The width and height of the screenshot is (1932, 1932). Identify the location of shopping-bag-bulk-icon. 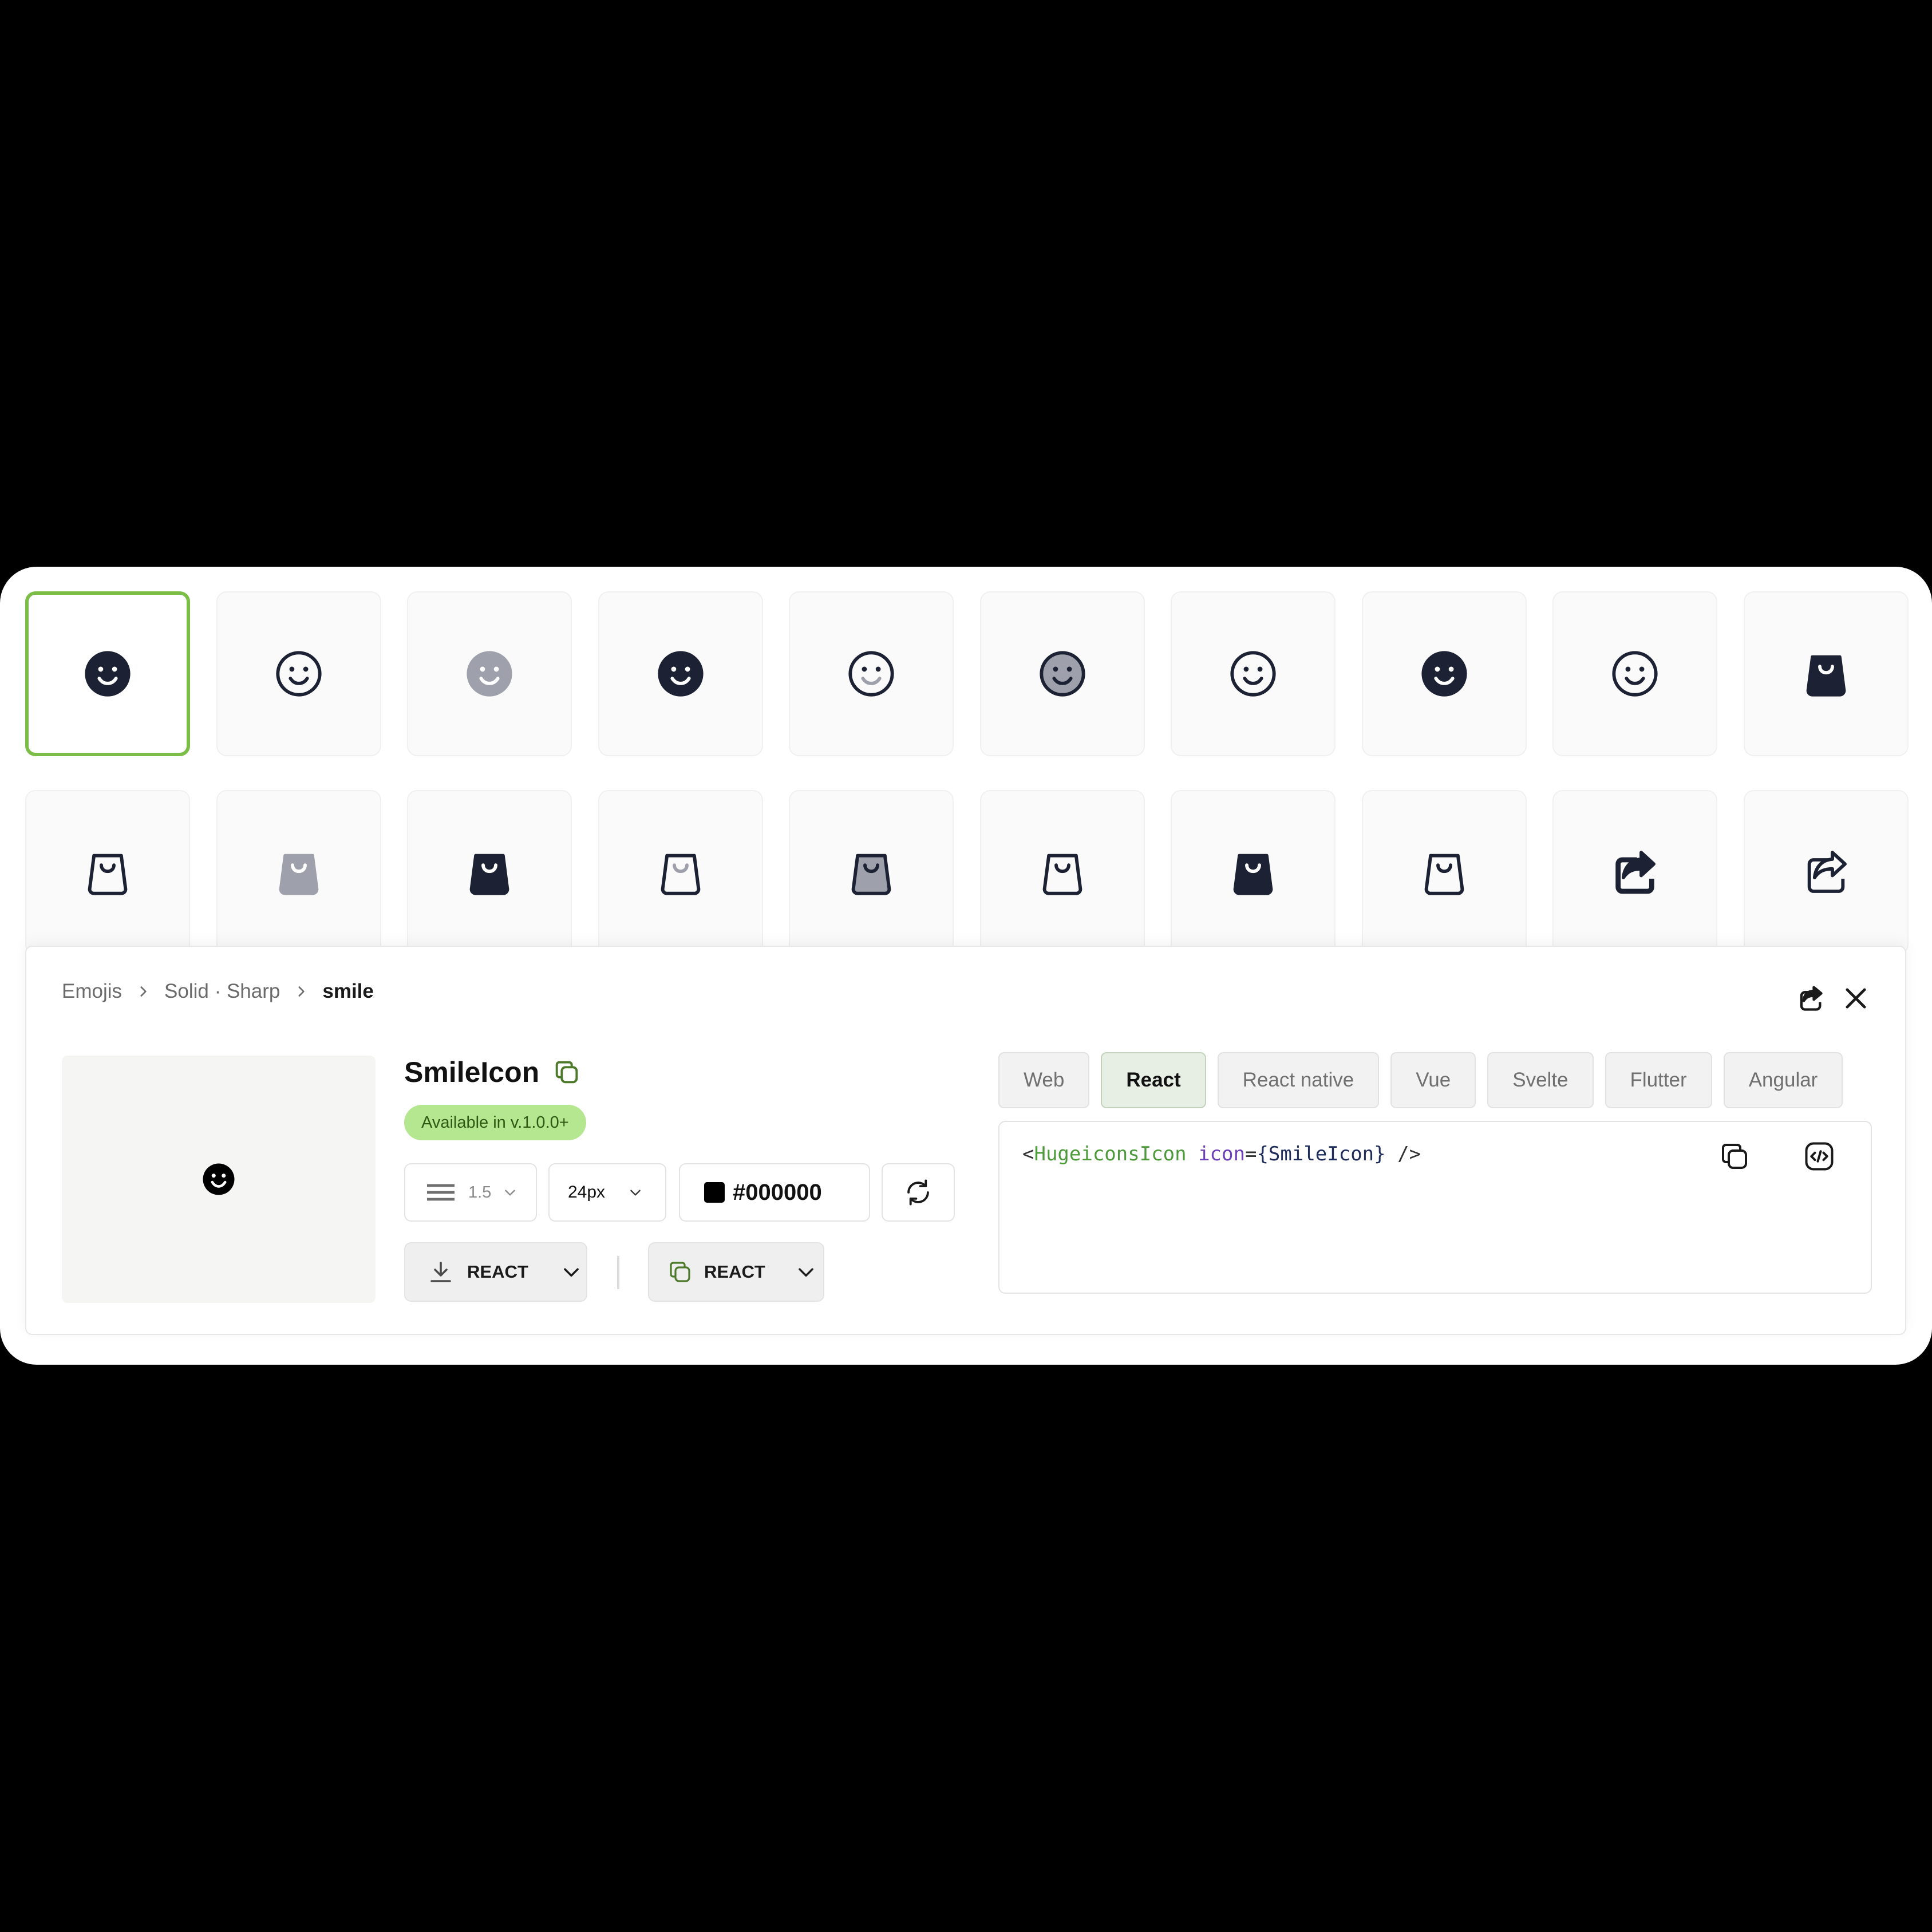
(871, 872).